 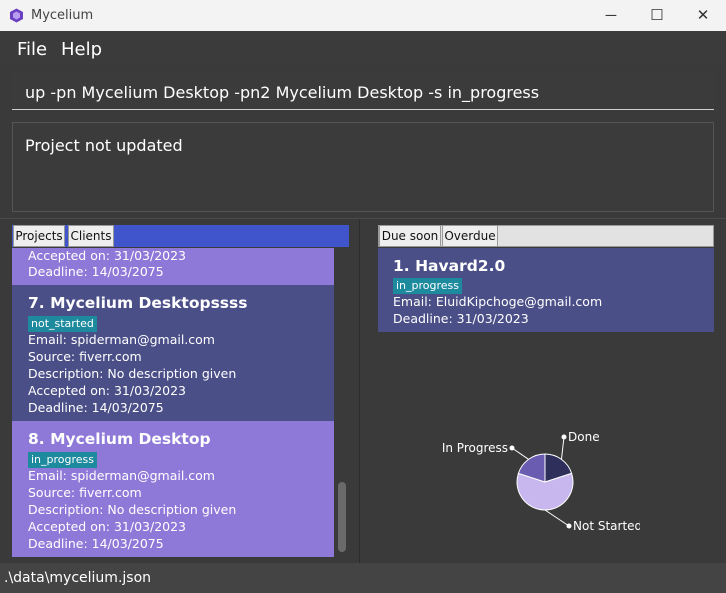 What do you see at coordinates (584, 437) in the screenshot?
I see `pie-label-done: Done` at bounding box center [584, 437].